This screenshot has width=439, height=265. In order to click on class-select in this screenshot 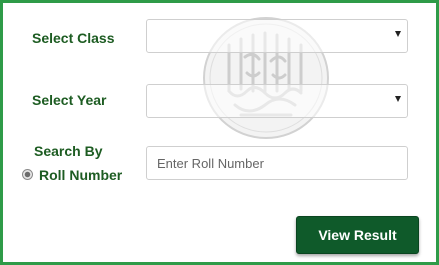, I will do `click(277, 36)`.